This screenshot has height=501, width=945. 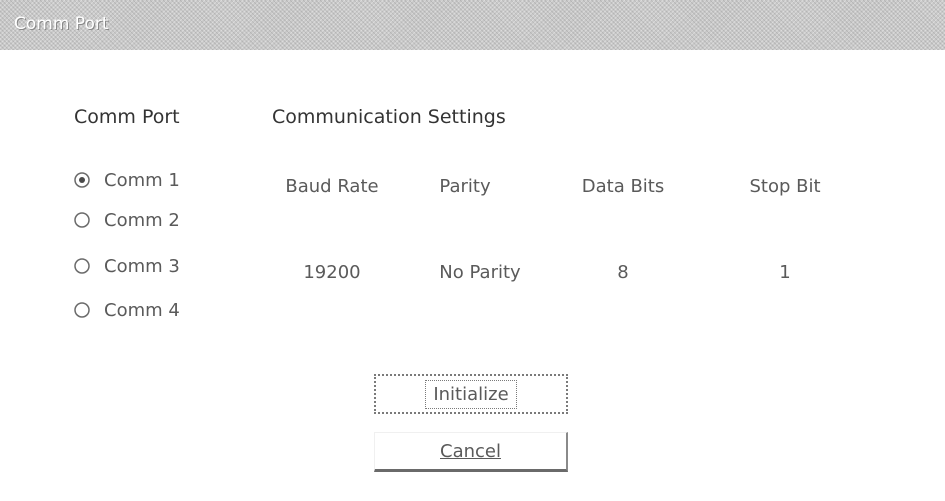 I want to click on radio-comm-3: Comm 3, so click(x=127, y=266).